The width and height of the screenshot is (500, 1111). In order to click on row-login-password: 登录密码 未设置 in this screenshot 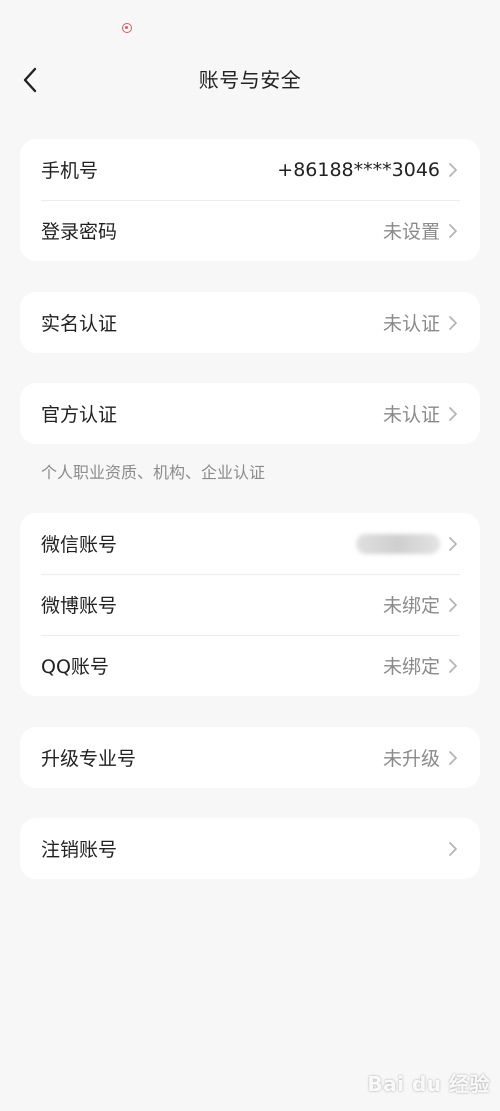, I will do `click(250, 230)`.